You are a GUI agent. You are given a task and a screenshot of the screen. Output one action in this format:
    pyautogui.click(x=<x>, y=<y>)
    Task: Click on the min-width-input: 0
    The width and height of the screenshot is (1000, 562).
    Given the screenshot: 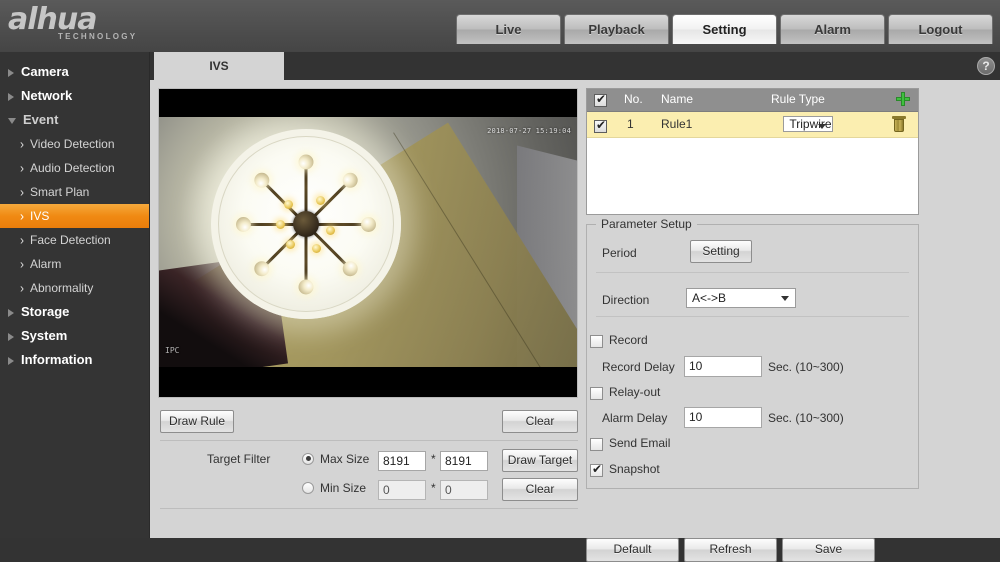 What is the action you would take?
    pyautogui.click(x=402, y=490)
    